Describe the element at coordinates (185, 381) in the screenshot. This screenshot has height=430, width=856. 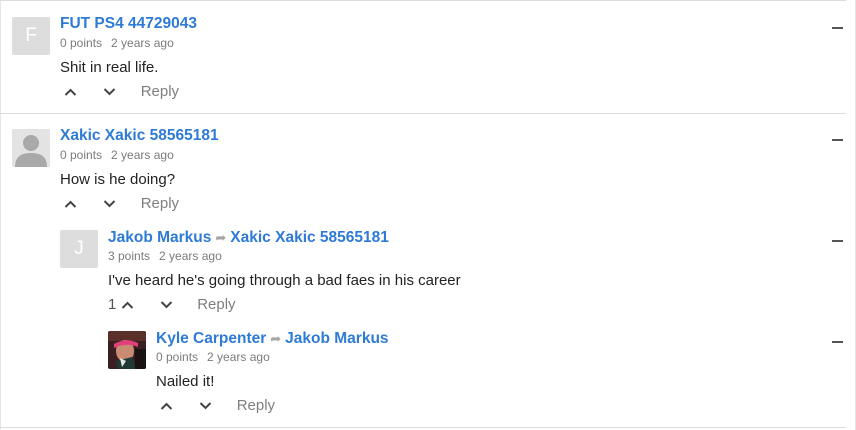
I see `comment-body: Nailed it!` at that location.